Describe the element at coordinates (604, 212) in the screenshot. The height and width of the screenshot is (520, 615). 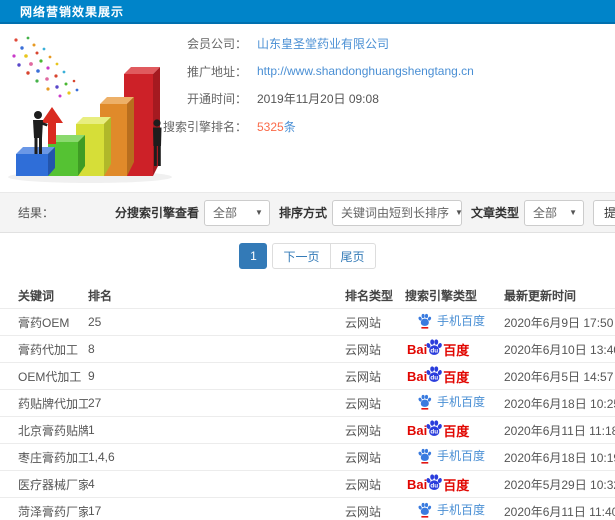
I see `submit-button: 提交` at that location.